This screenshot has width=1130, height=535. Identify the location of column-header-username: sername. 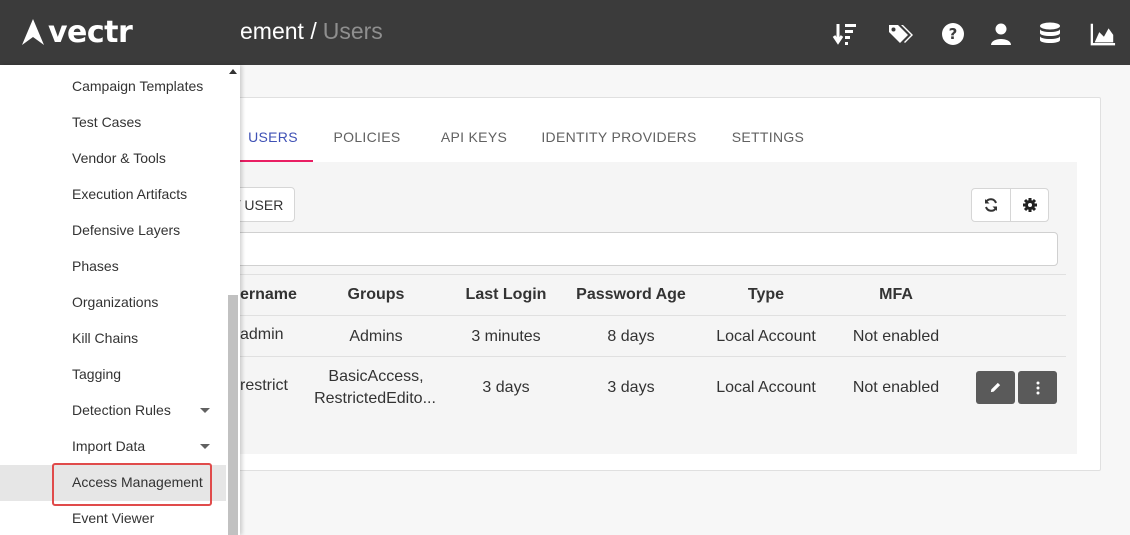
(264, 295).